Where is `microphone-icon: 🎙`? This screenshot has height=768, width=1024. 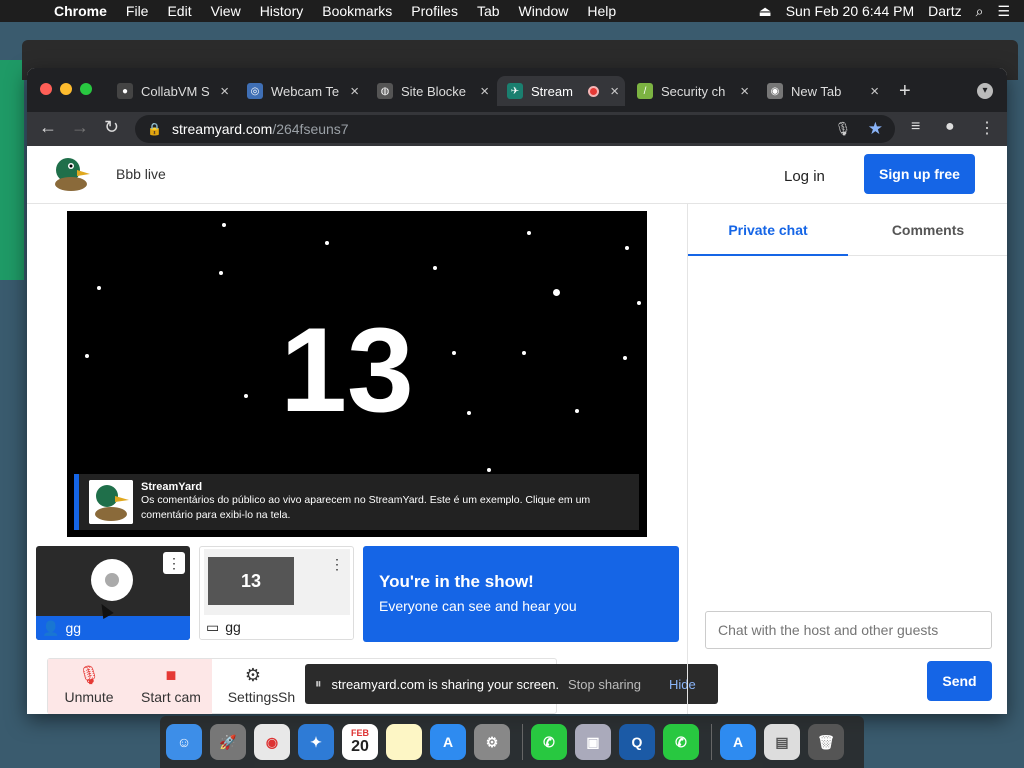
microphone-icon: 🎙 is located at coordinates (842, 129).